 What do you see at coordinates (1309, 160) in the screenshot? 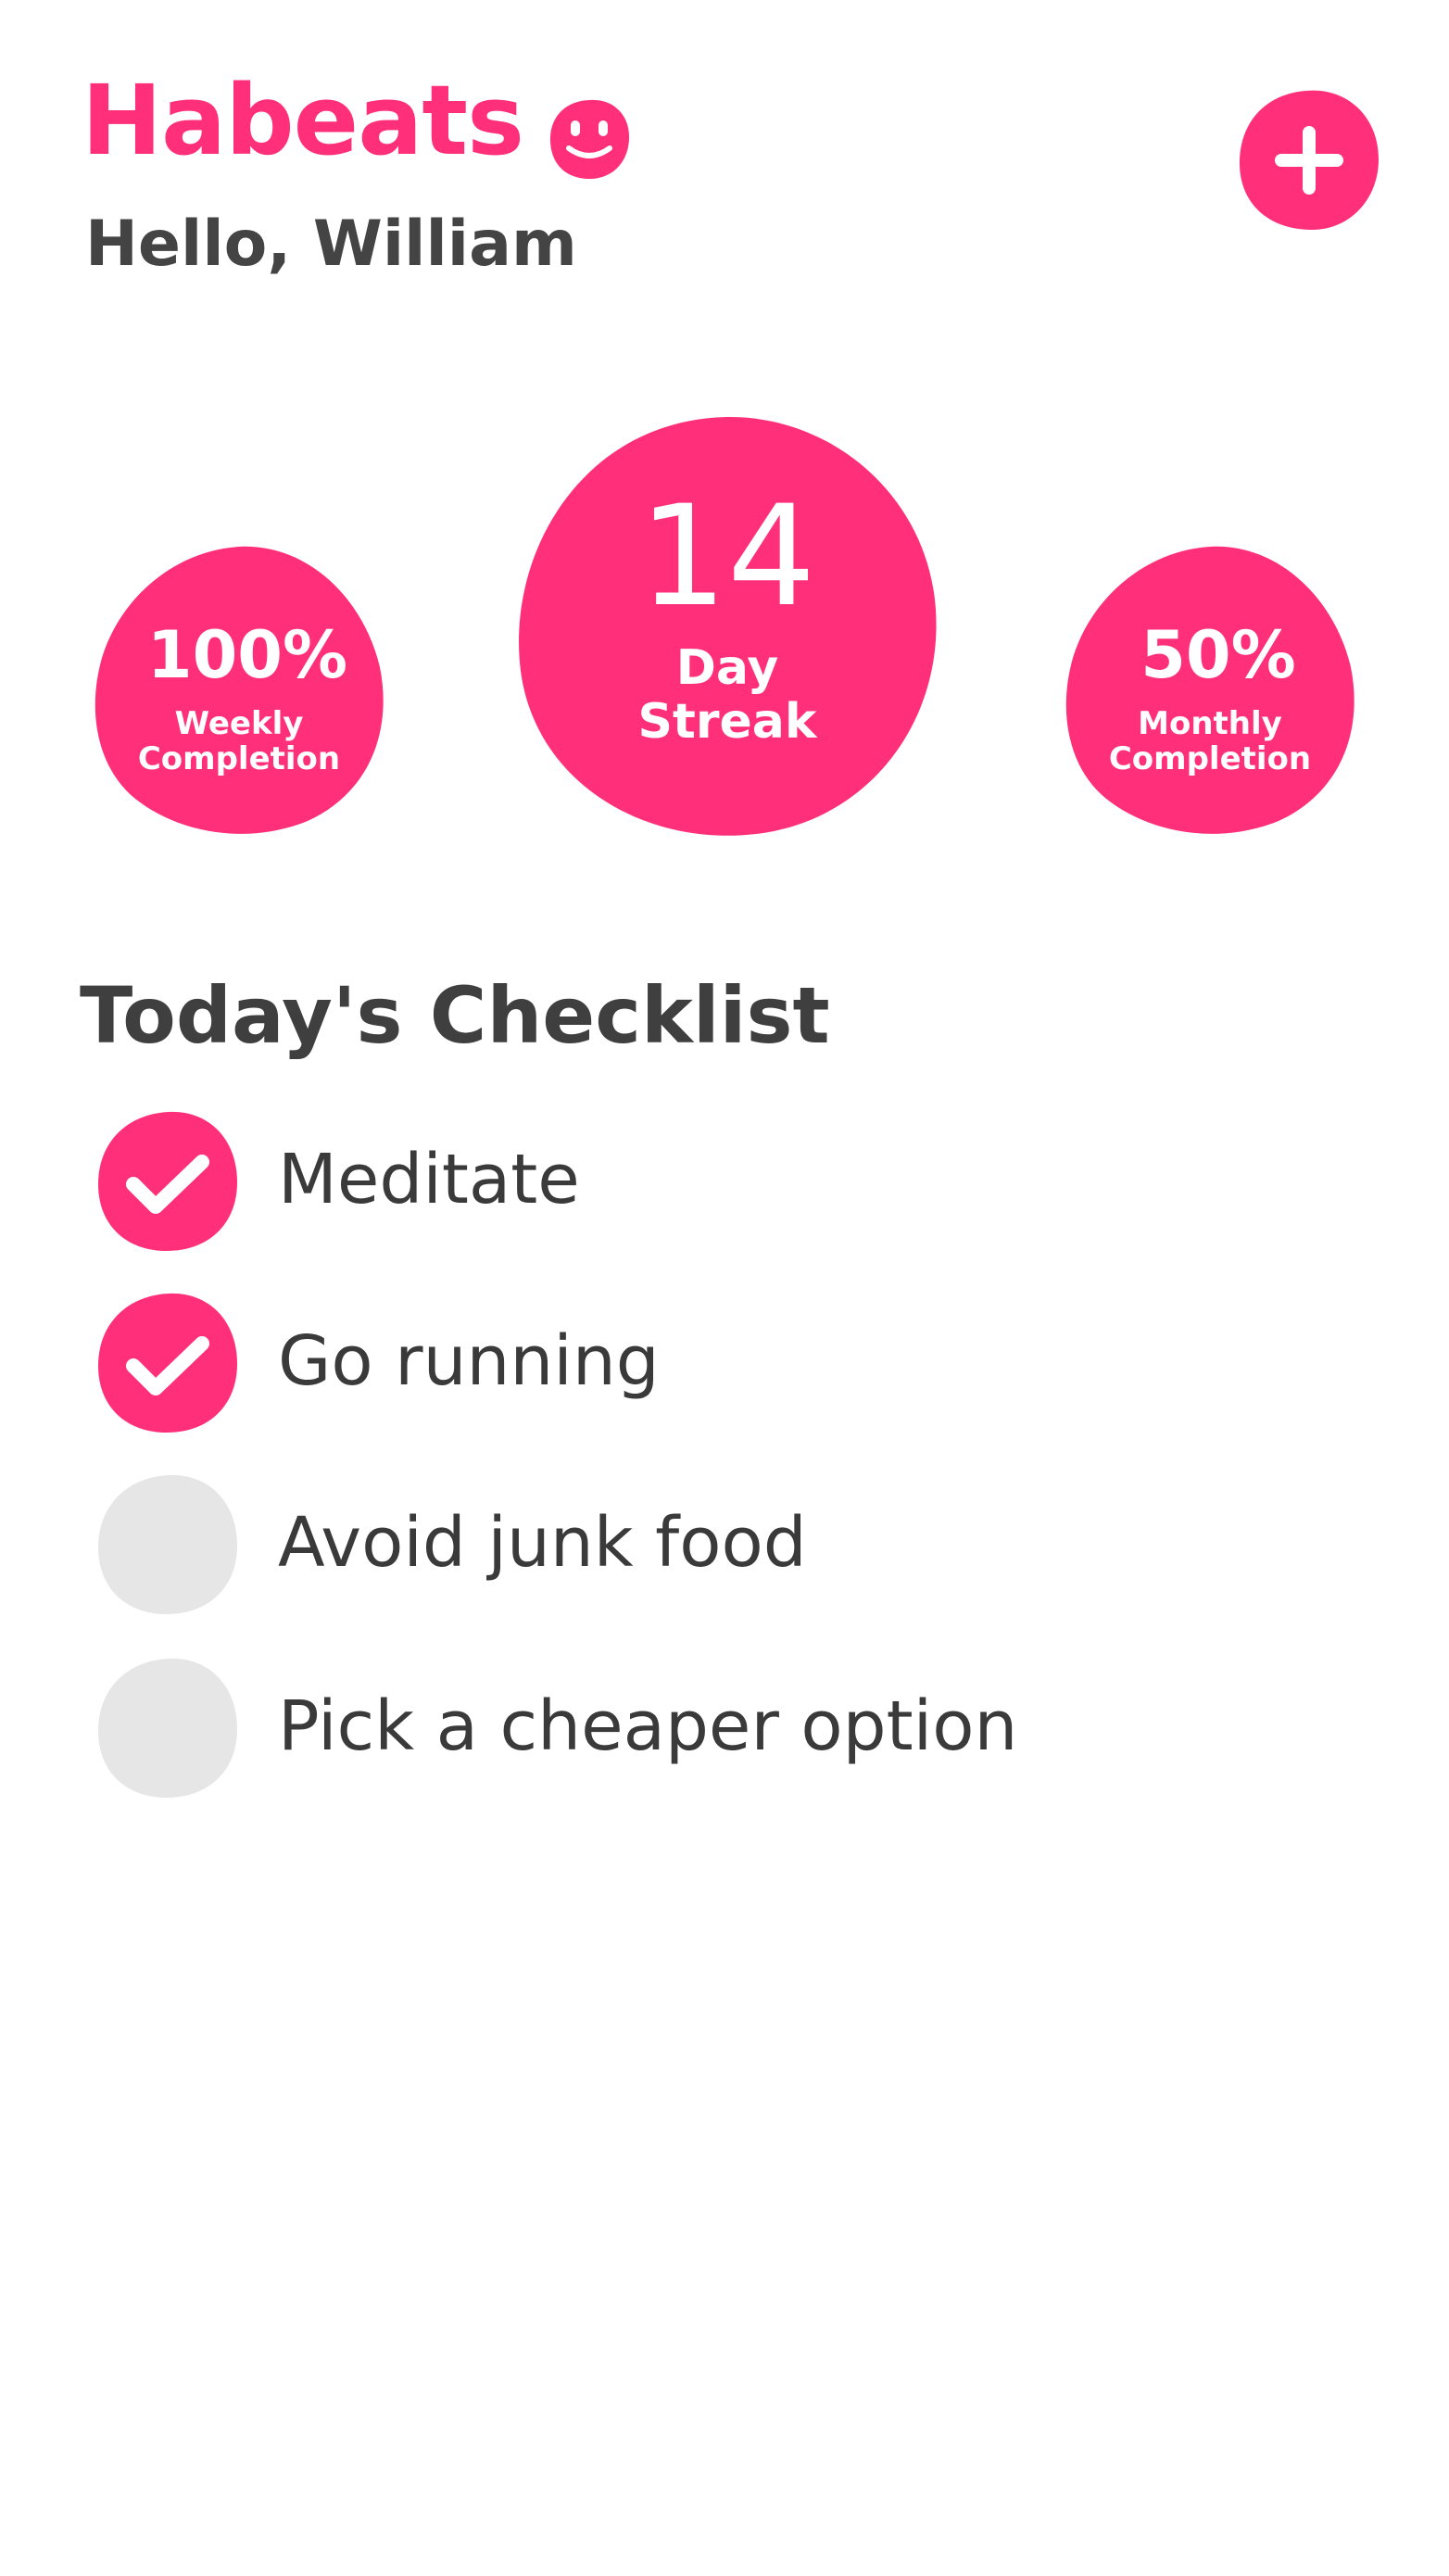
I see `add-habit-button` at bounding box center [1309, 160].